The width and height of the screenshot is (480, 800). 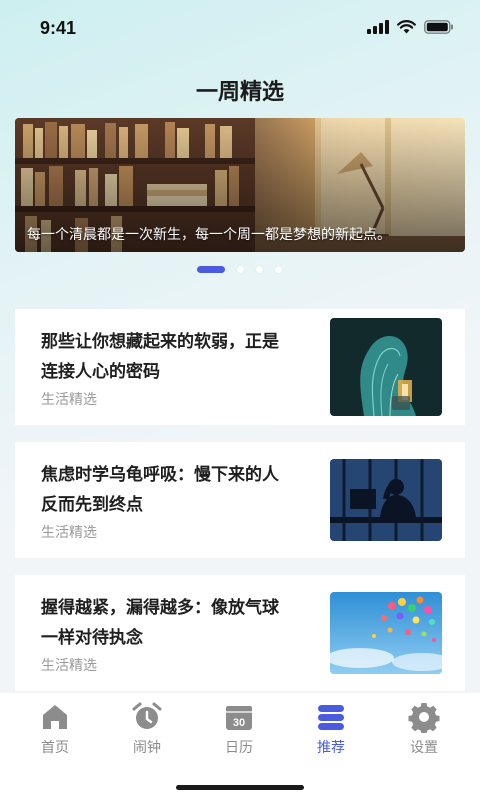 What do you see at coordinates (331, 748) in the screenshot?
I see `tab-label: 推荐` at bounding box center [331, 748].